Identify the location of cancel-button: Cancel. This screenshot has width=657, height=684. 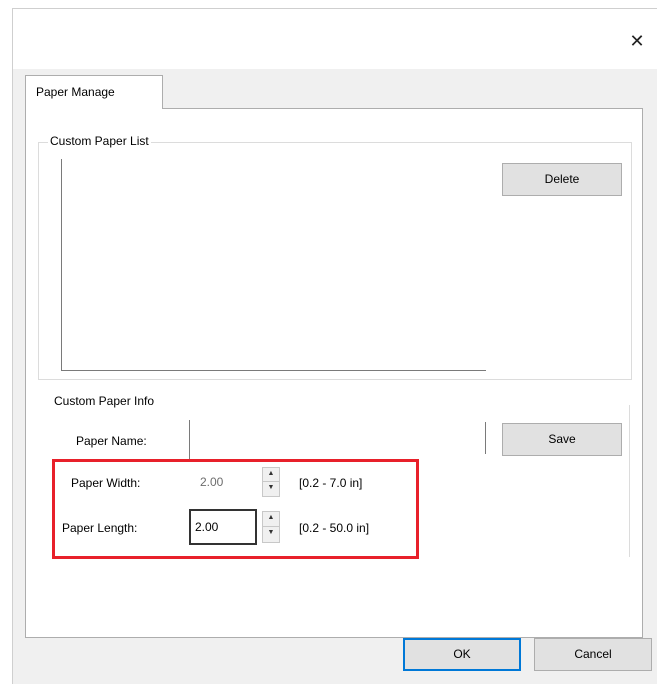
(593, 654).